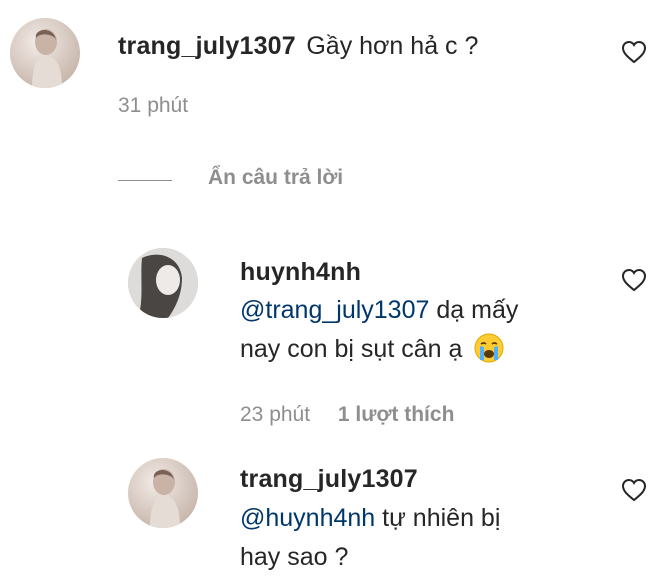 The image size is (660, 579). Describe the element at coordinates (300, 272) in the screenshot. I see `reply-username: huynh4nh` at that location.